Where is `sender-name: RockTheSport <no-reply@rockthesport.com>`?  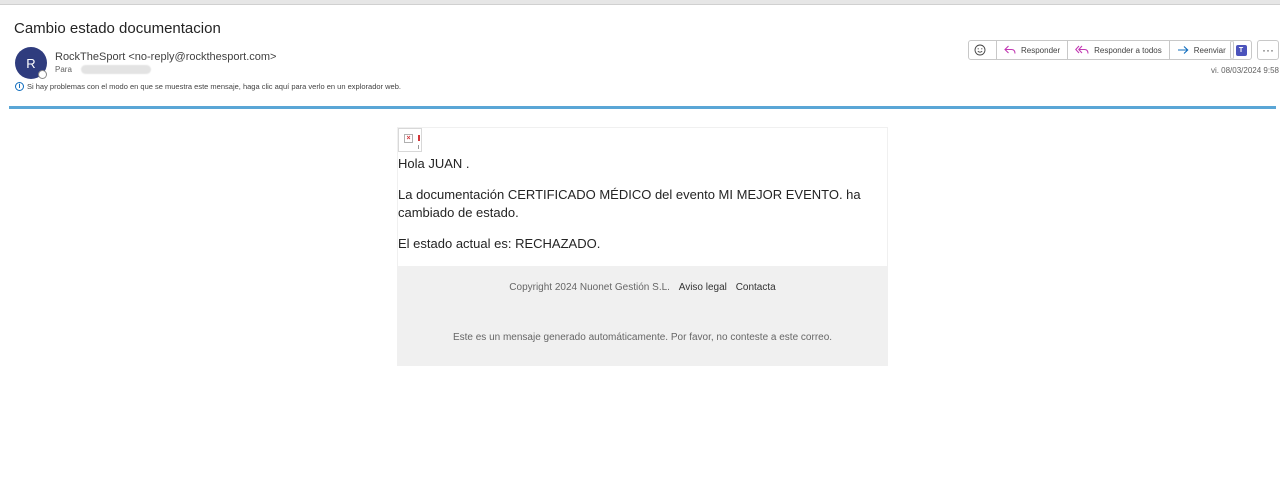 sender-name: RockTheSport <no-reply@rockthesport.com> is located at coordinates (165, 57).